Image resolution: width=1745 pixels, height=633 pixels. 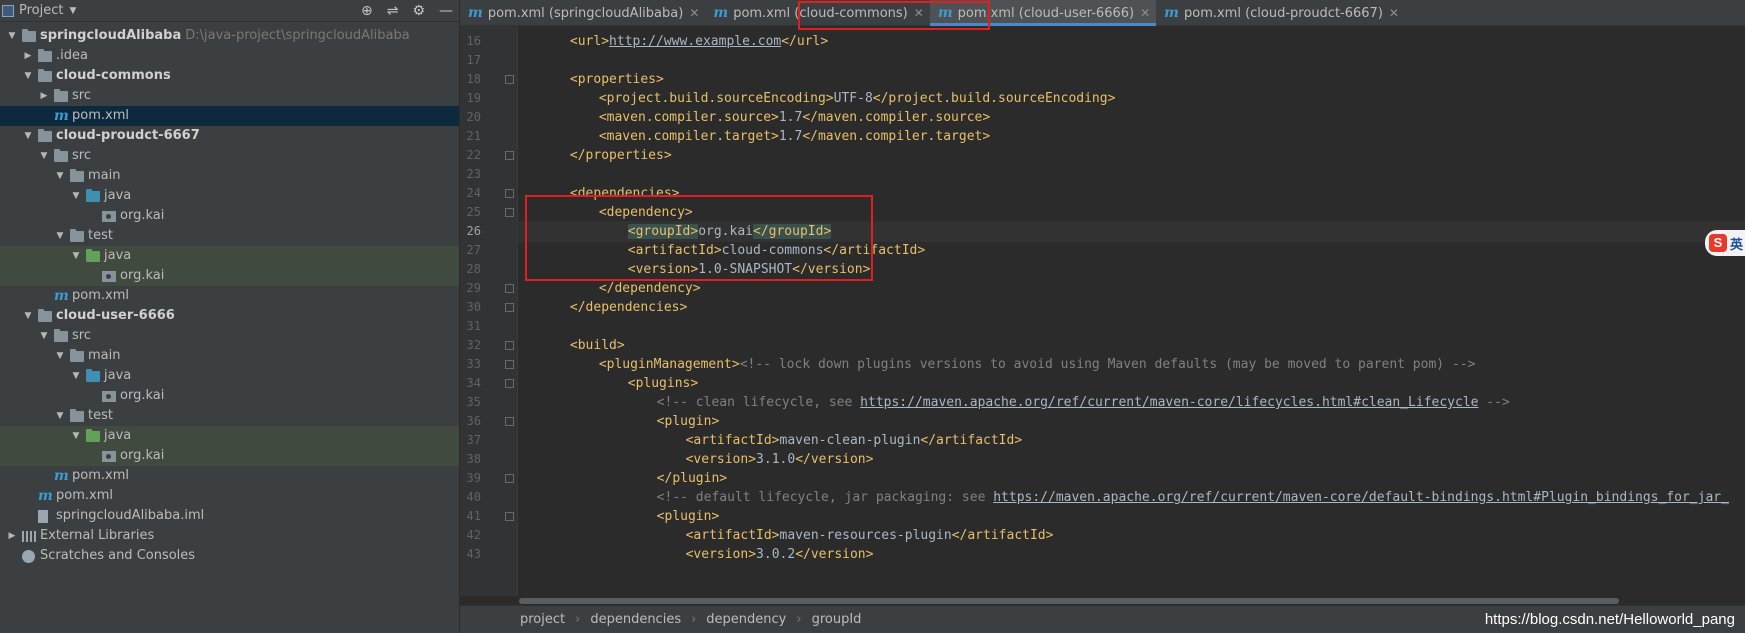 I want to click on editor-tab: m pom.xml (cloud-user-6666) ✕, so click(x=1043, y=13).